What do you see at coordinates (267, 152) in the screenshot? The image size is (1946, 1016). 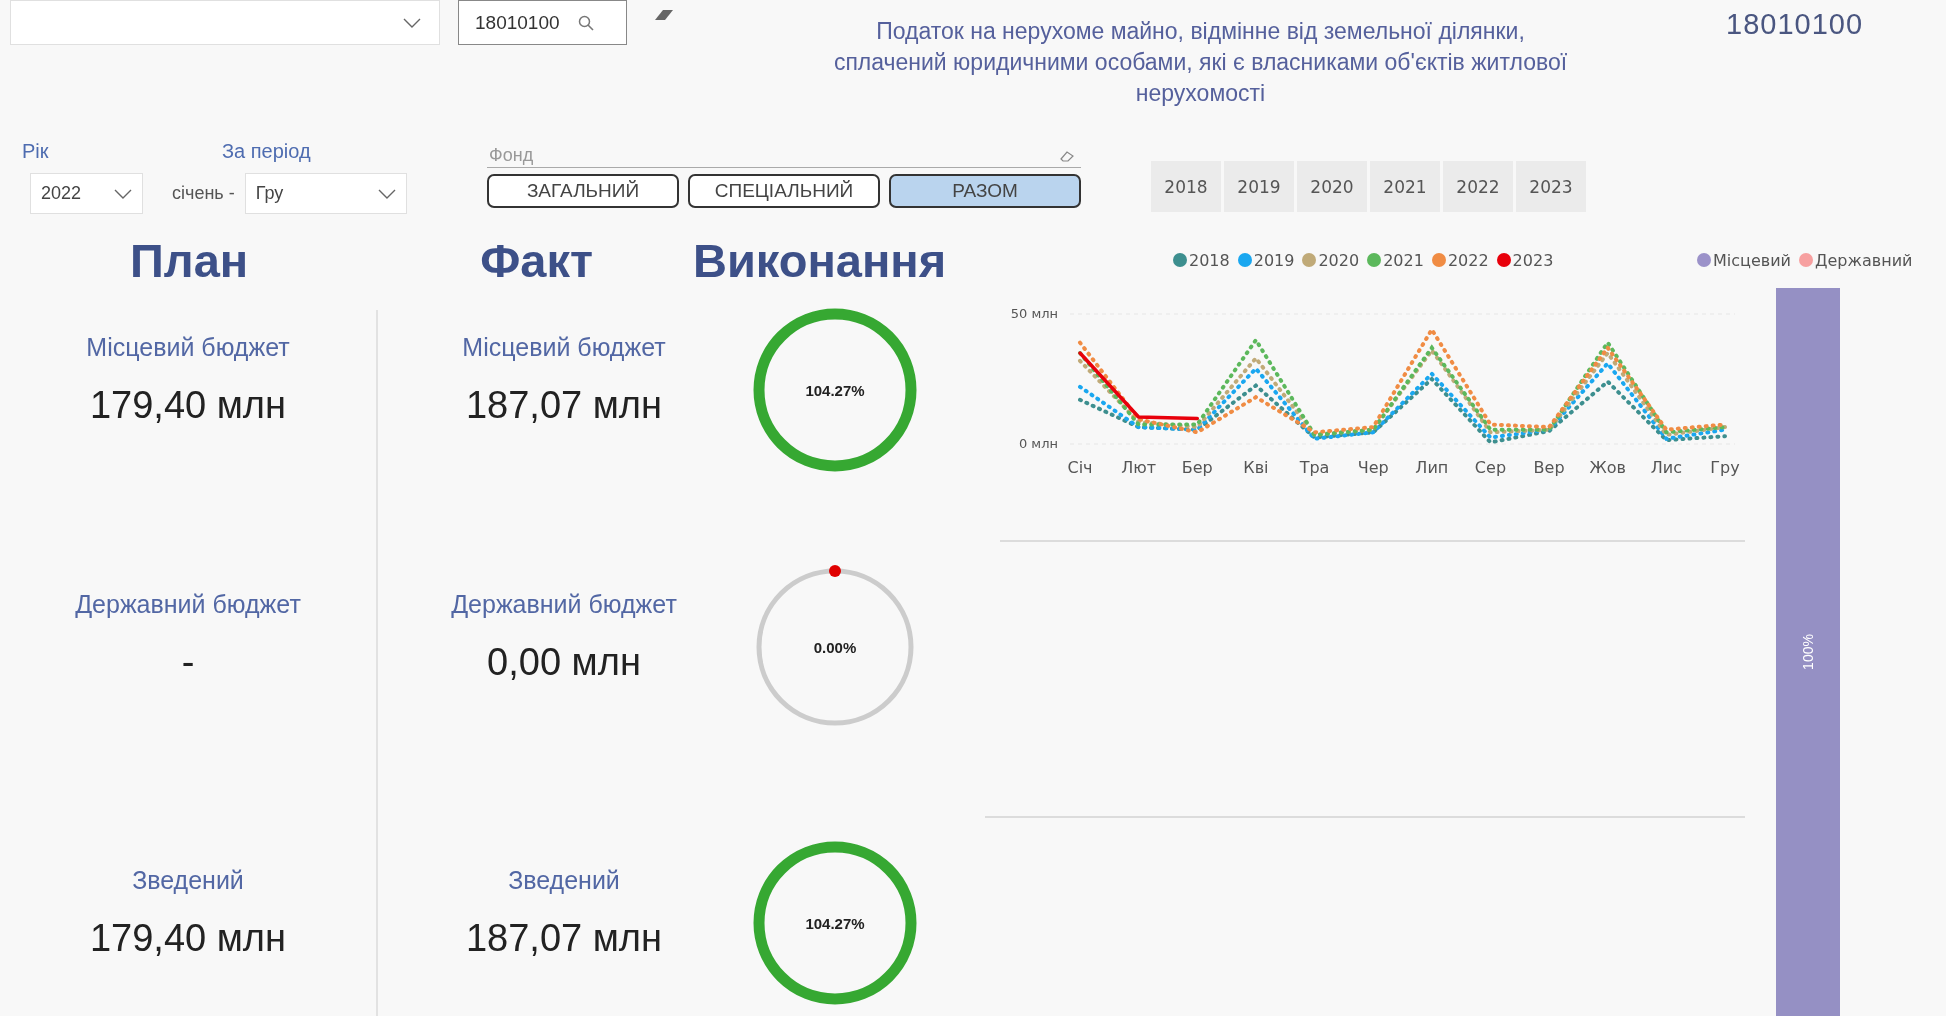 I see `period-label: За період` at bounding box center [267, 152].